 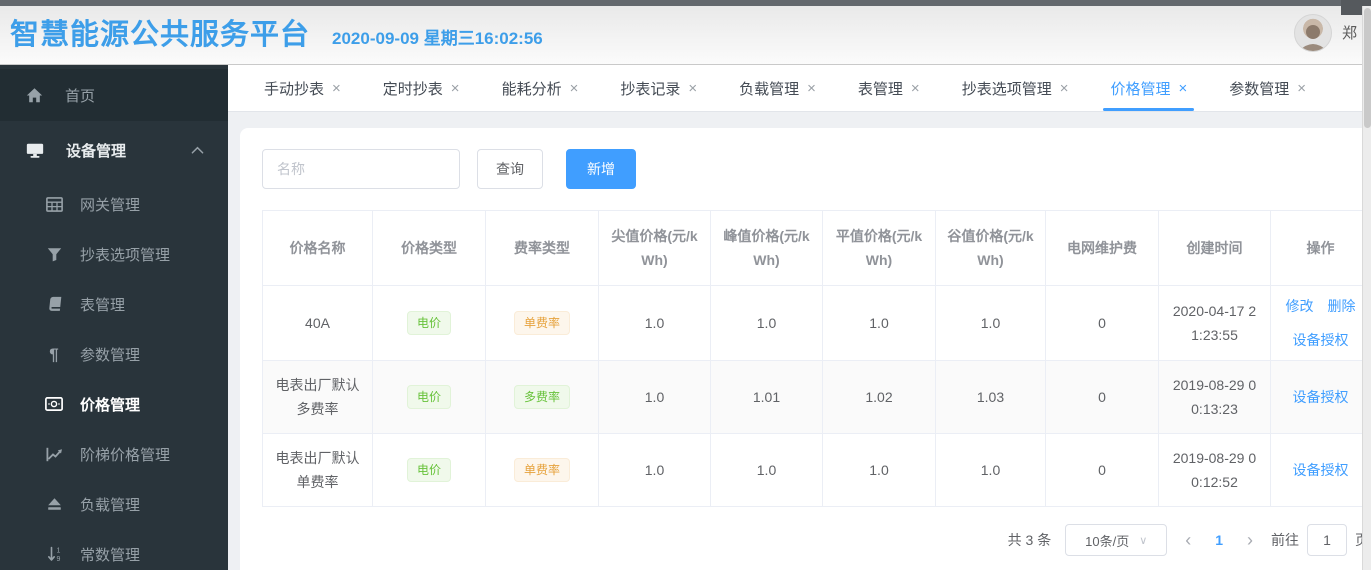 What do you see at coordinates (1366, 288) in the screenshot?
I see `vertical-scrollbar` at bounding box center [1366, 288].